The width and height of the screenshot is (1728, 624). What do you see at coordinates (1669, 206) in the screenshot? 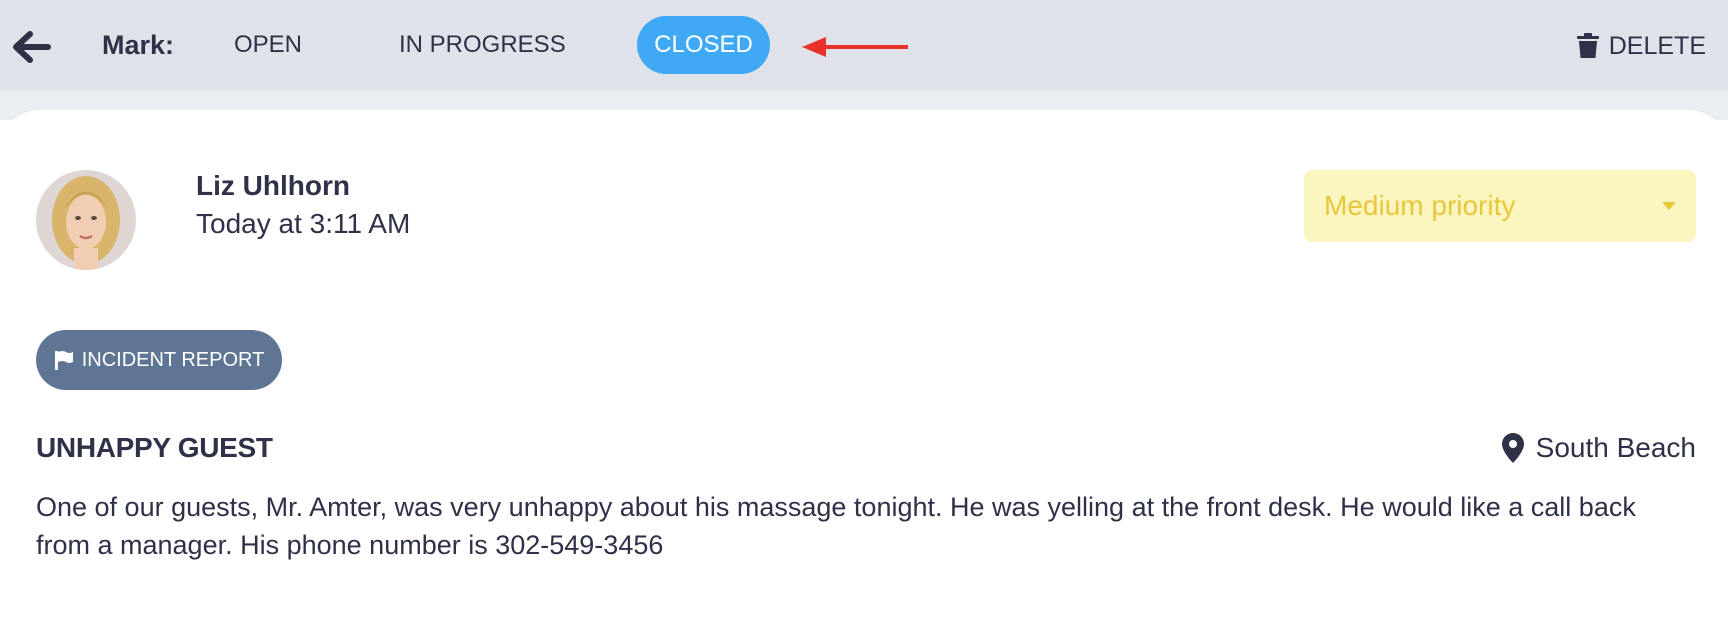
I see `chevron-down-icon` at bounding box center [1669, 206].